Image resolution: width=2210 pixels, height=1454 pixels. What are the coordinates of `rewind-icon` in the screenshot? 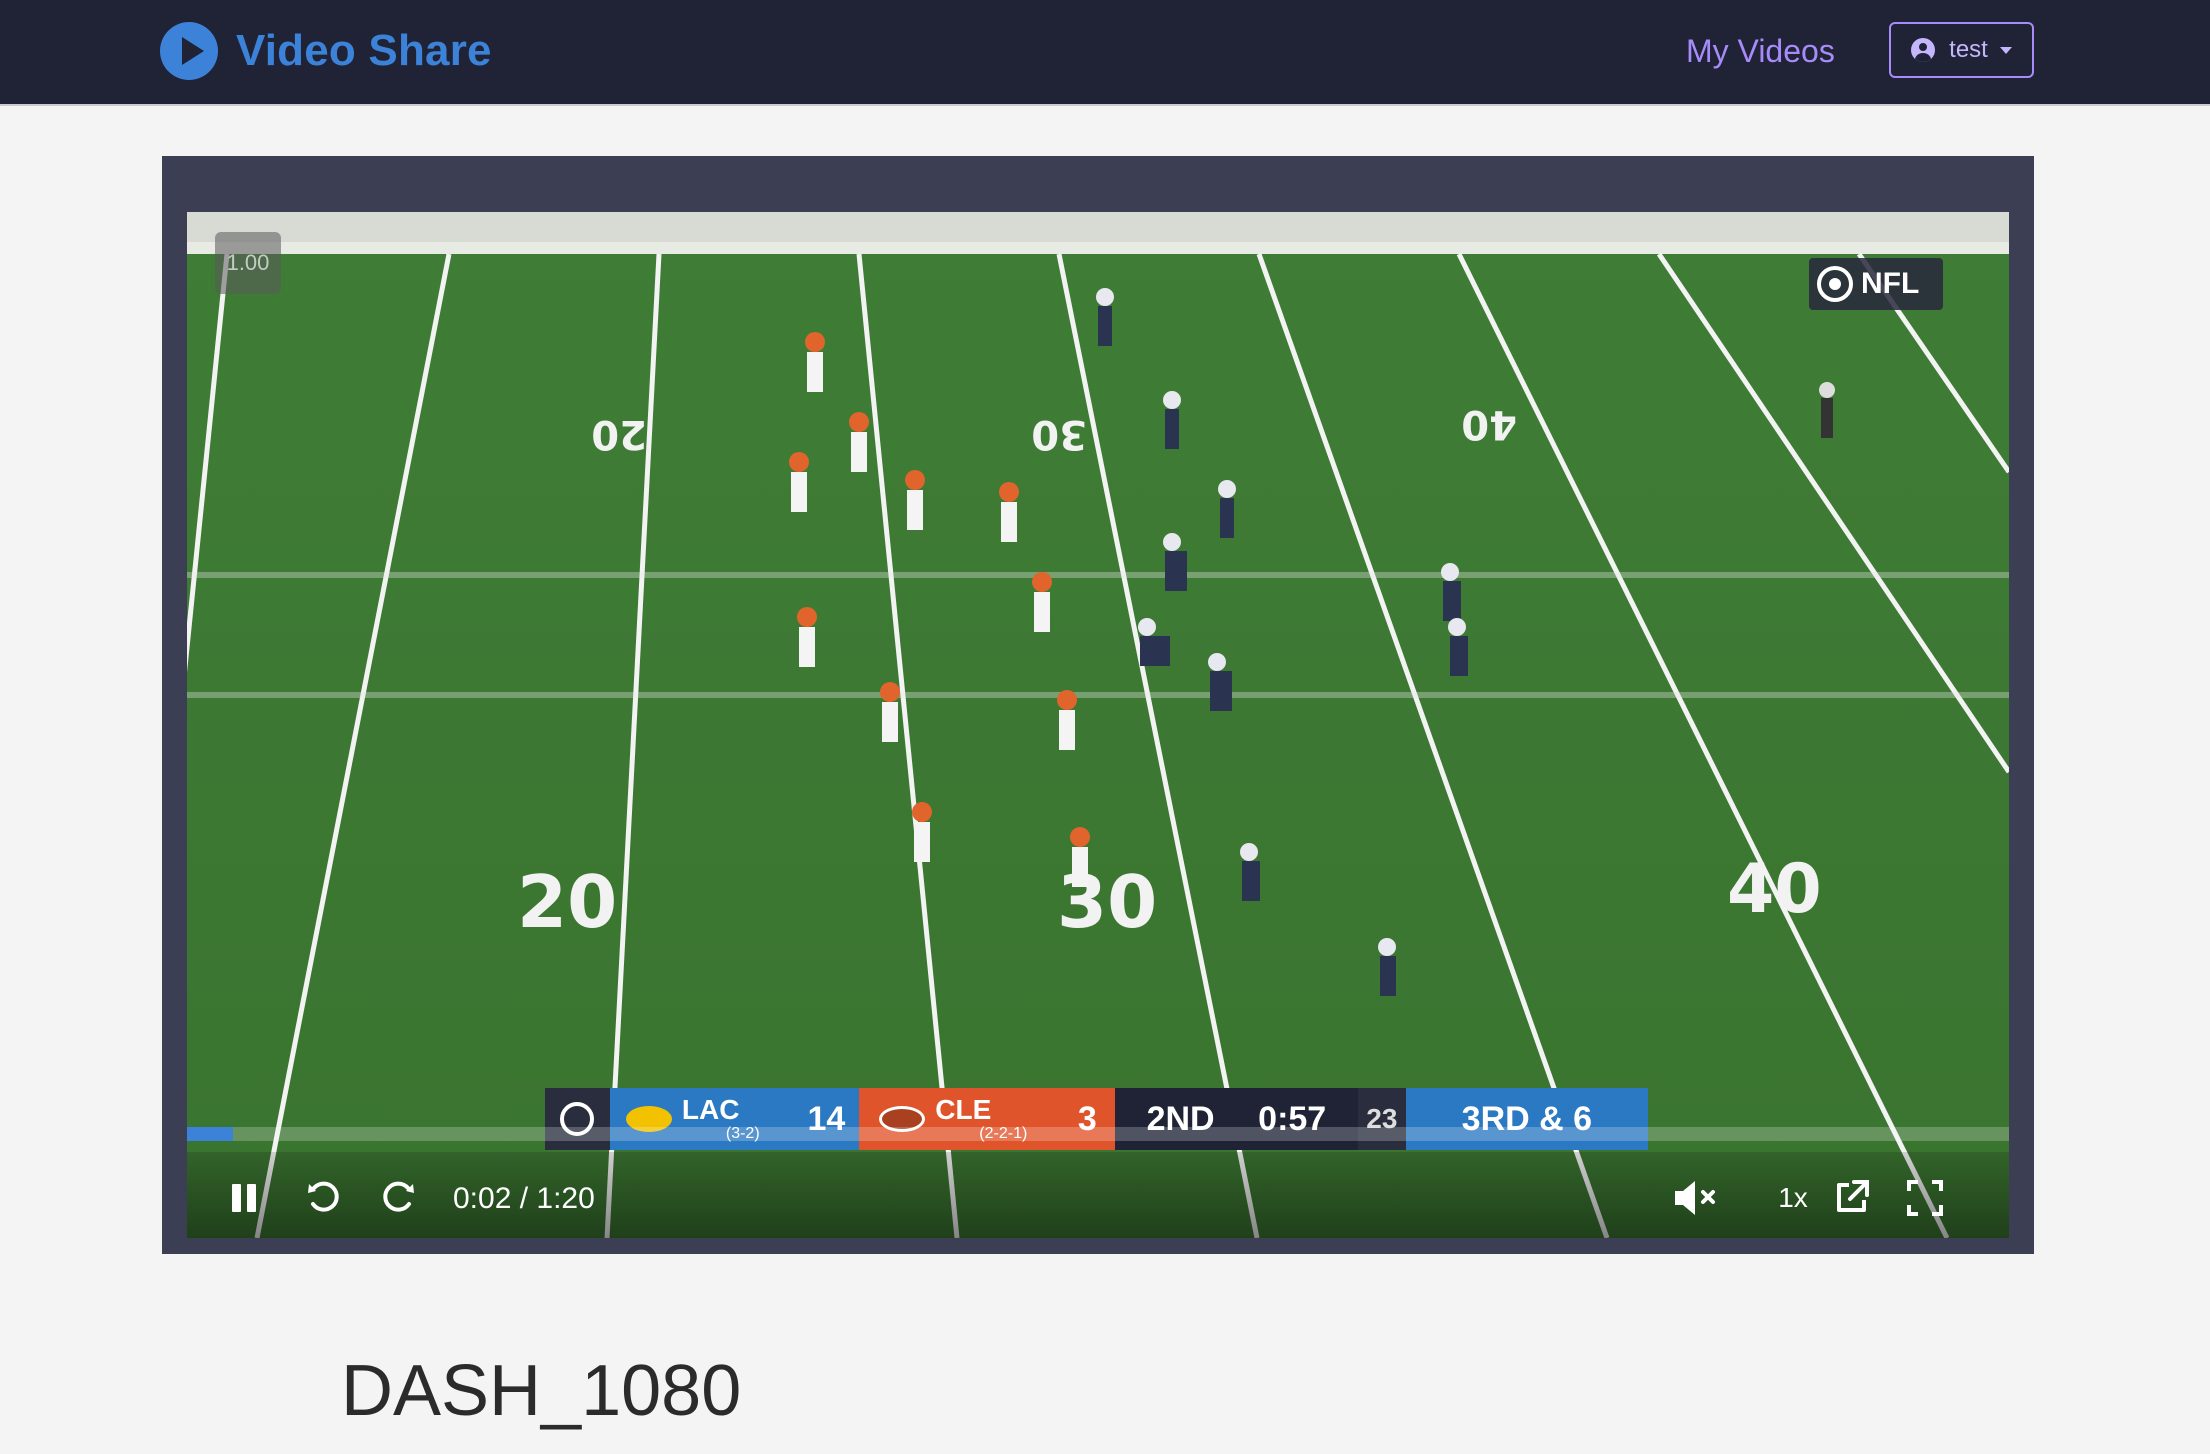 It's located at (323, 1196).